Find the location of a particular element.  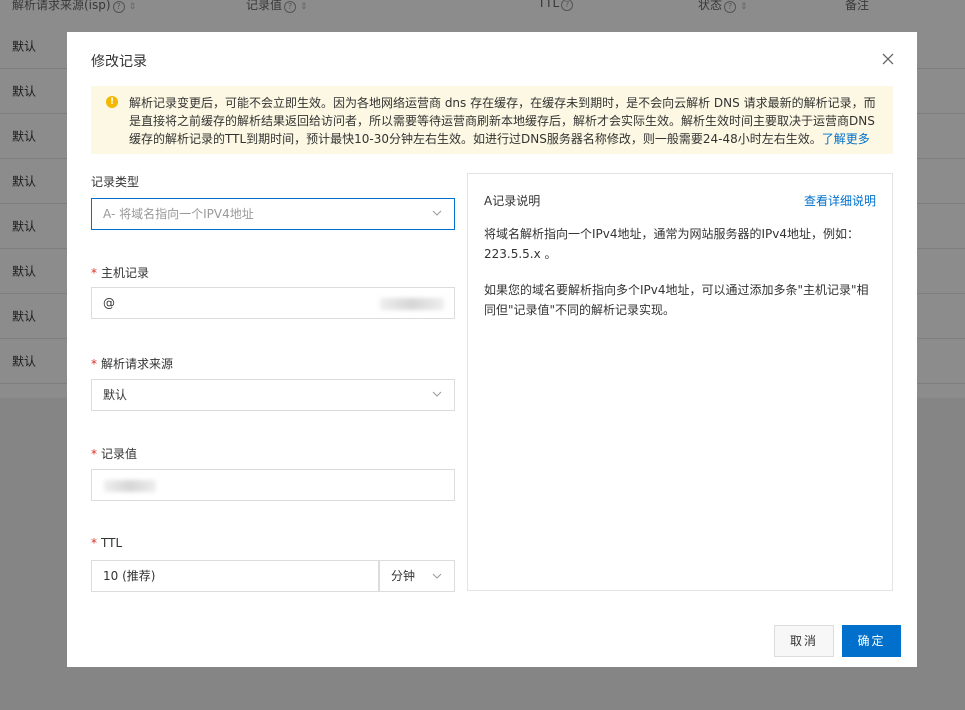

source-select: 默认 is located at coordinates (273, 395).